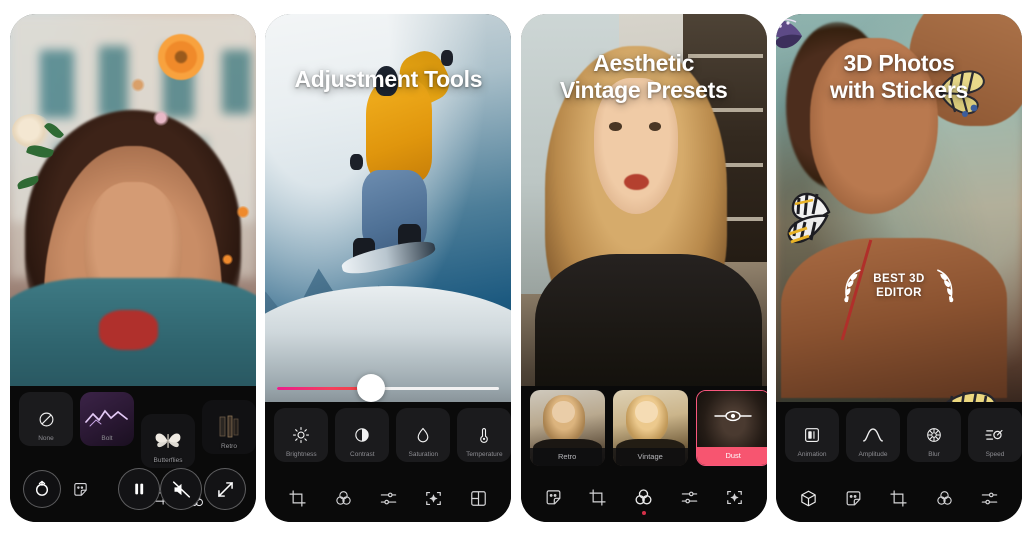 The height and width of the screenshot is (536, 1024). I want to click on lightning-bolt-icon, so click(107, 419).